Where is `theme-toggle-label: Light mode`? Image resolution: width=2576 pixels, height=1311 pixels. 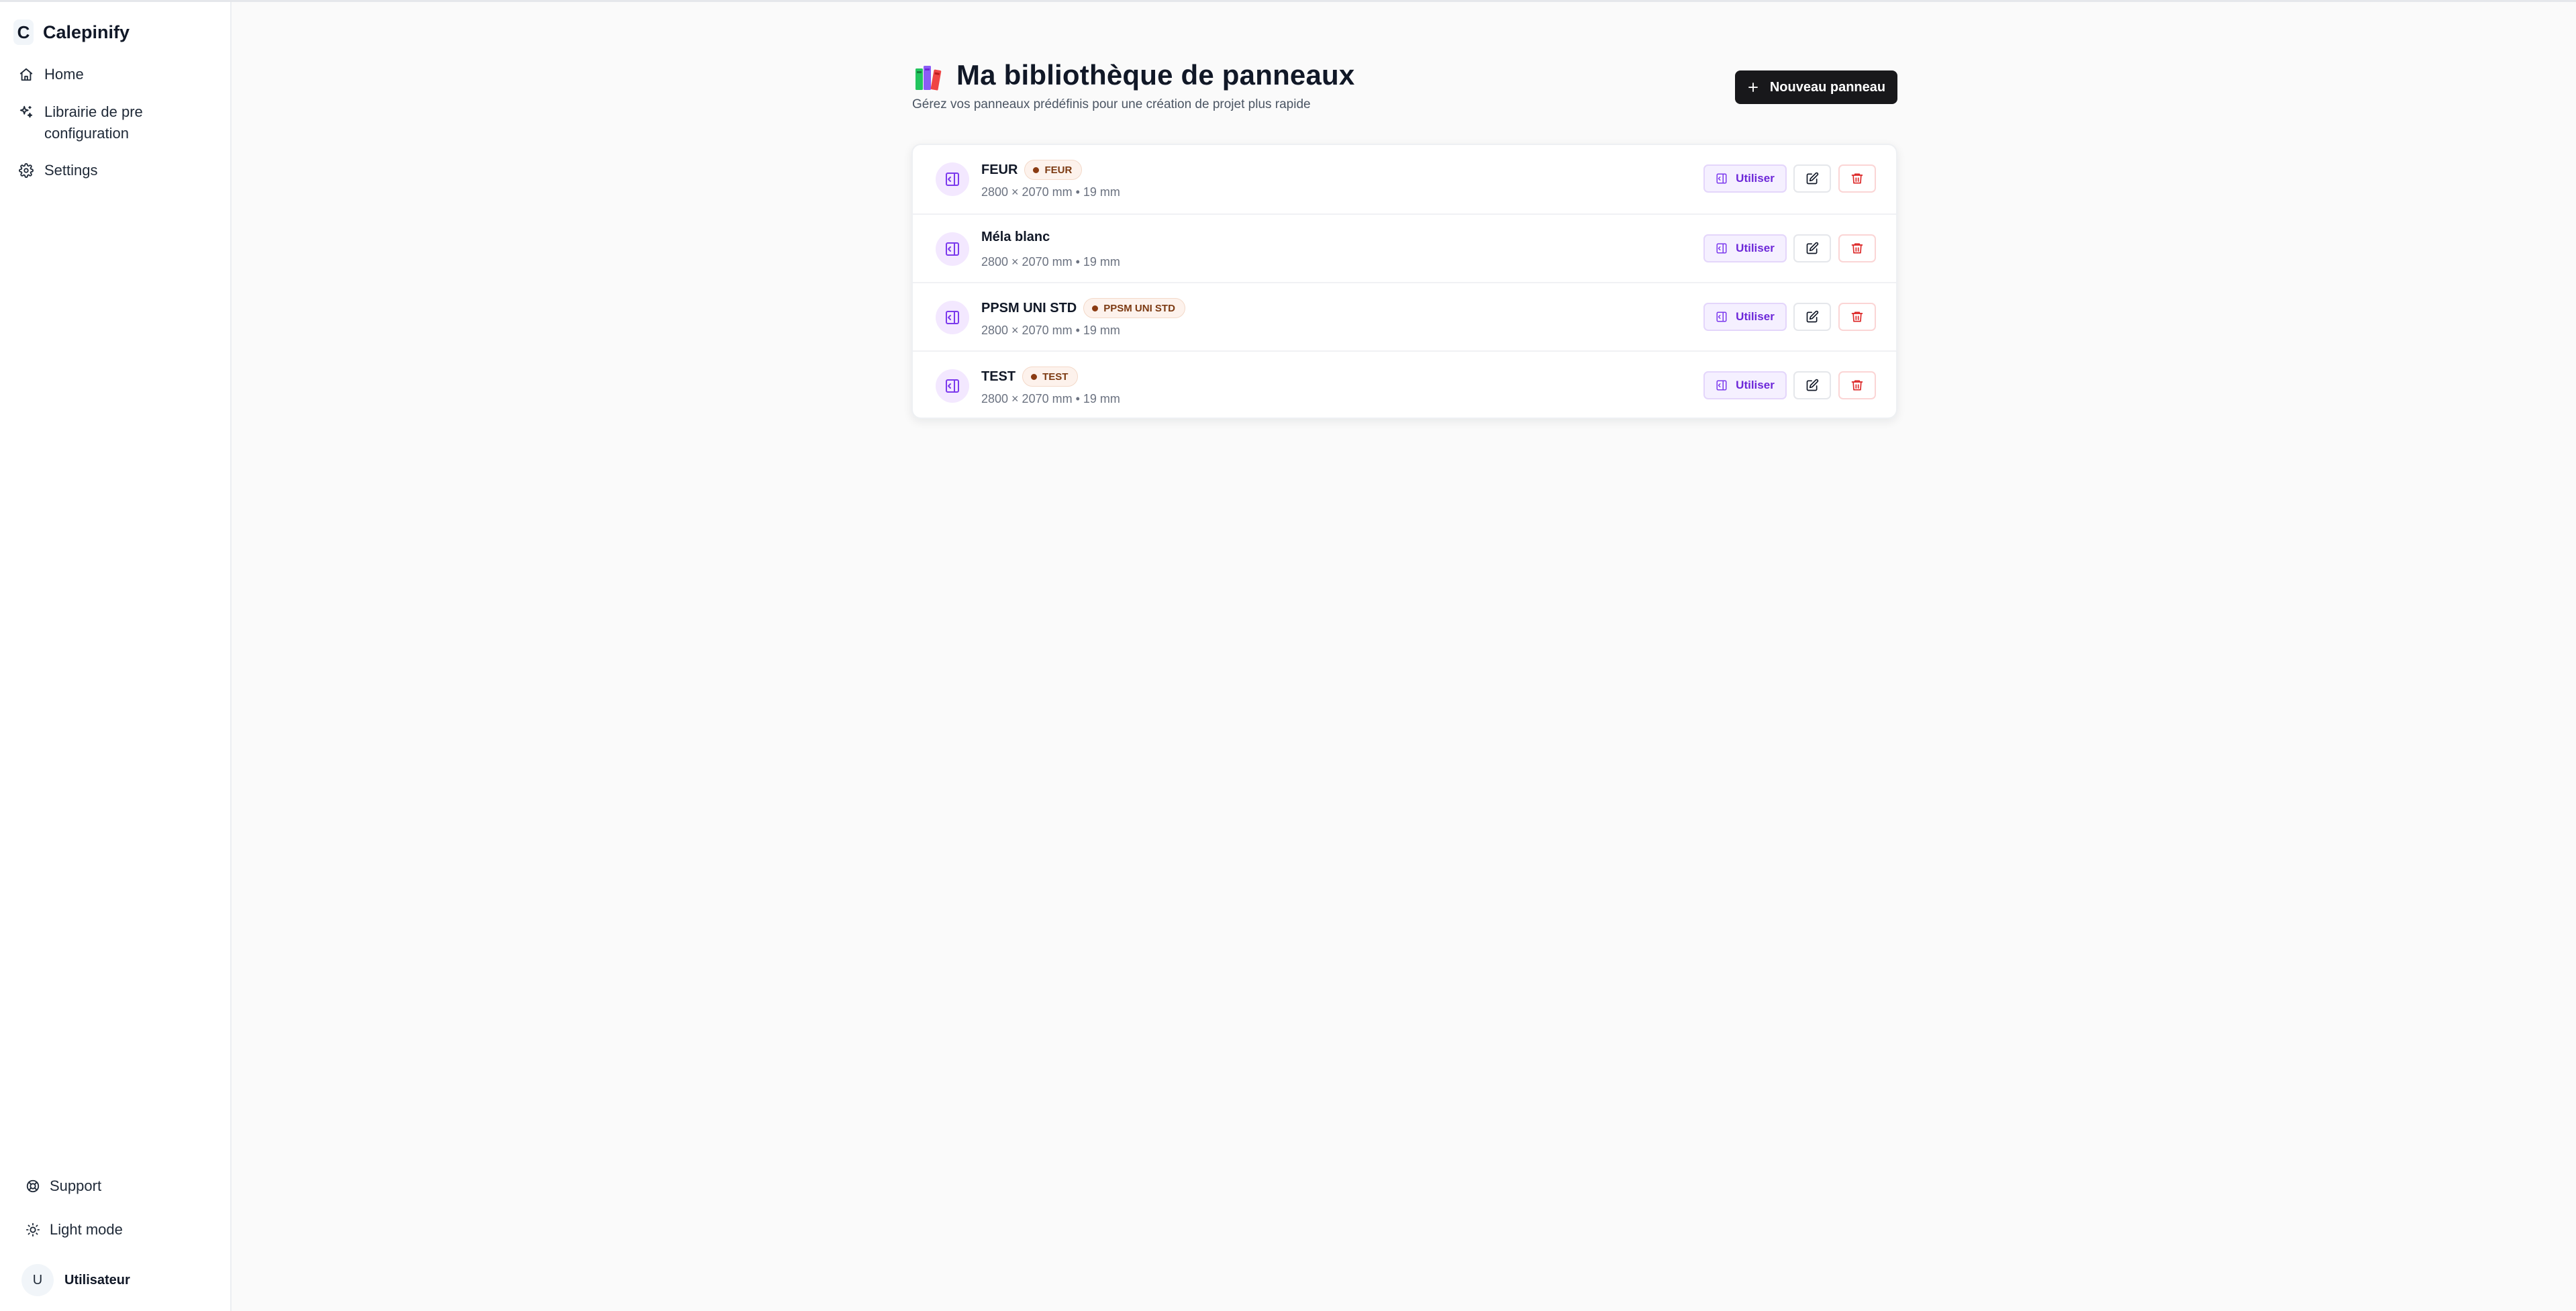
theme-toggle-label: Light mode is located at coordinates (86, 1230).